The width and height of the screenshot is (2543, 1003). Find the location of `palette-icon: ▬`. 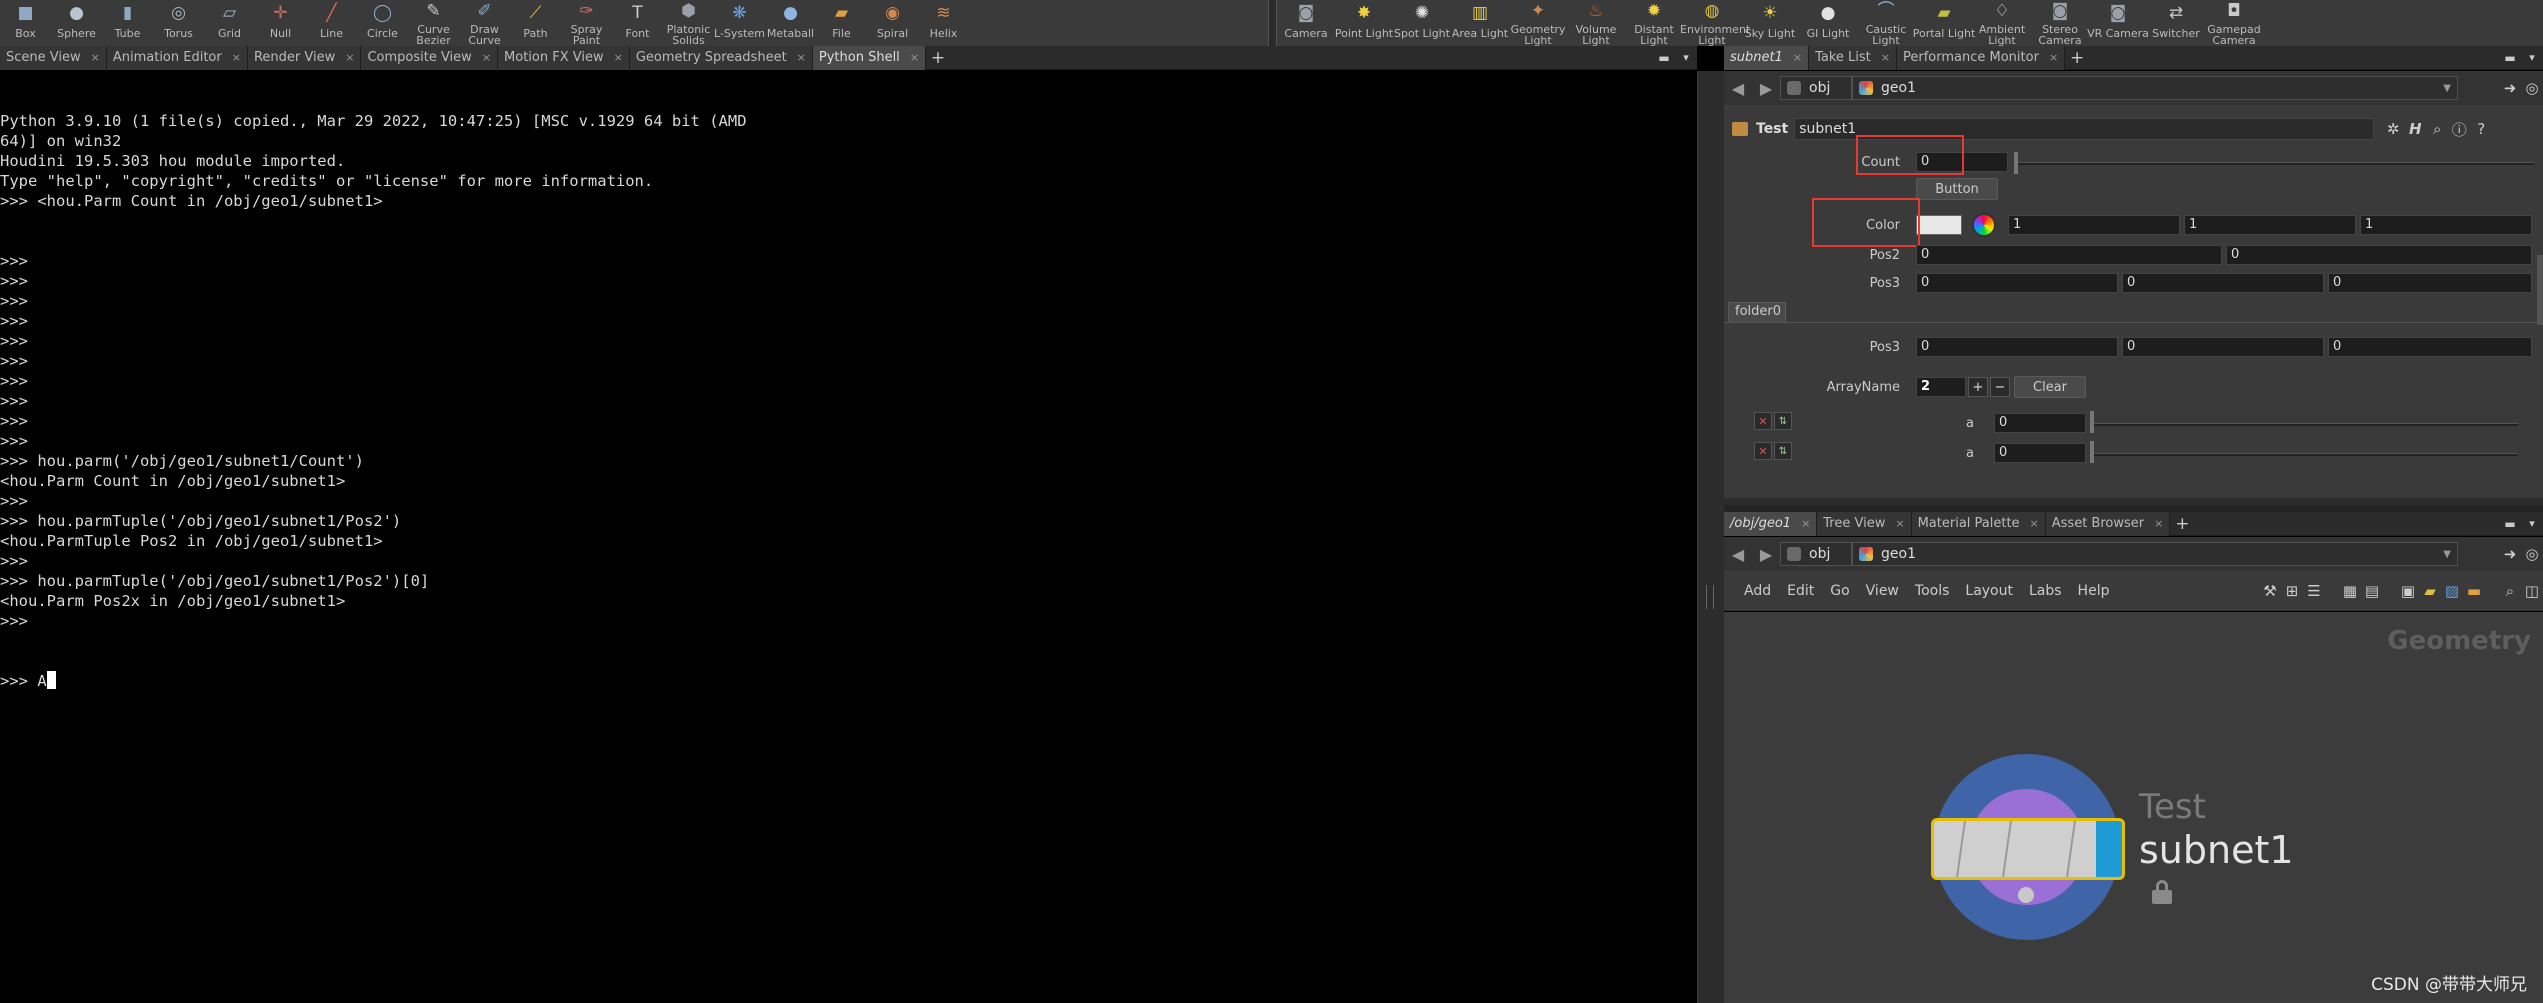

palette-icon: ▬ is located at coordinates (2474, 591).